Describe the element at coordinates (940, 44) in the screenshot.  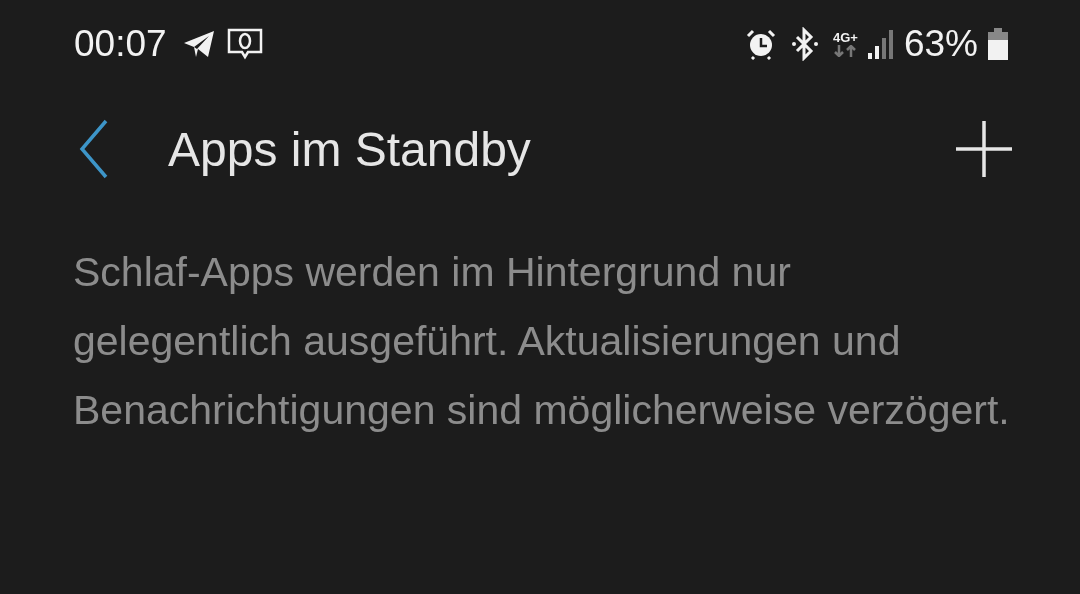
I see `battery-percent: 63%` at that location.